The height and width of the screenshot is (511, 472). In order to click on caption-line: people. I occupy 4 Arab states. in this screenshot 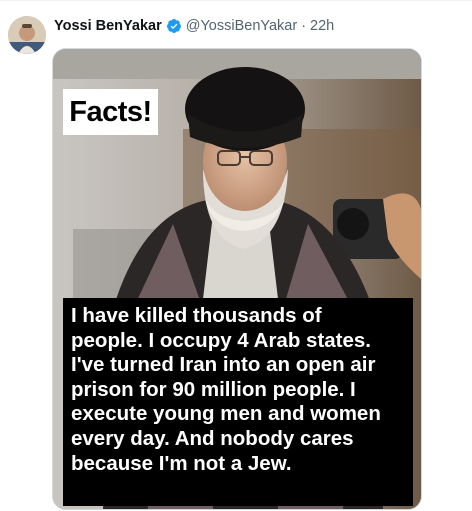, I will do `click(221, 340)`.